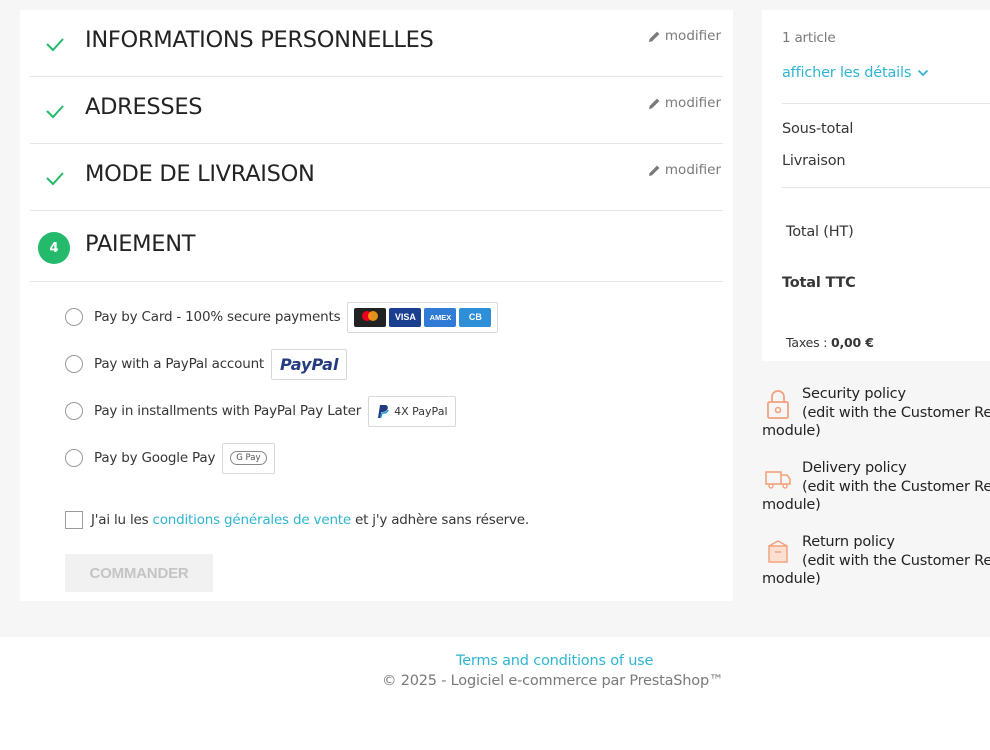 This screenshot has height=750, width=990. I want to click on payment-option-paypal: Pay with a PayPal account PayPal, so click(206, 364).